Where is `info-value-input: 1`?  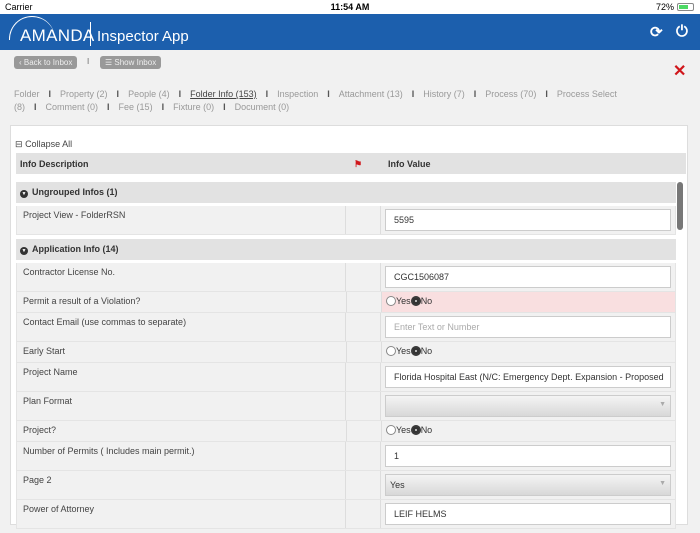 info-value-input: 1 is located at coordinates (528, 456).